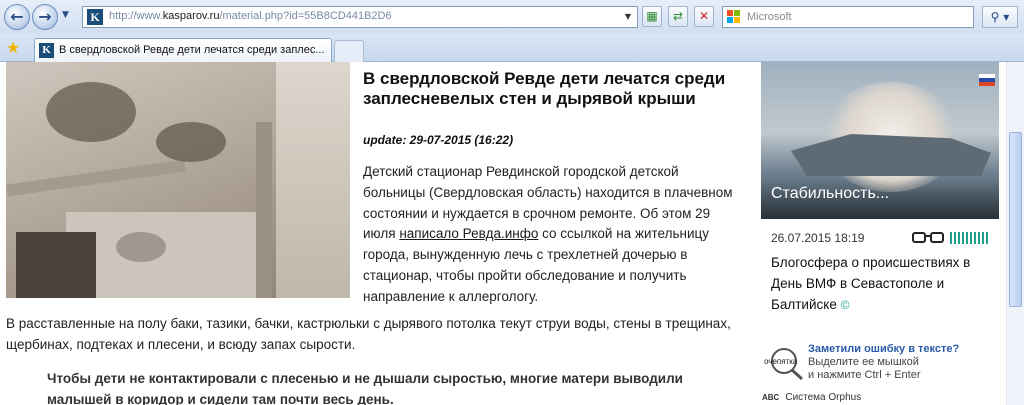  What do you see at coordinates (987, 84) in the screenshot?
I see `flag-stripe` at bounding box center [987, 84].